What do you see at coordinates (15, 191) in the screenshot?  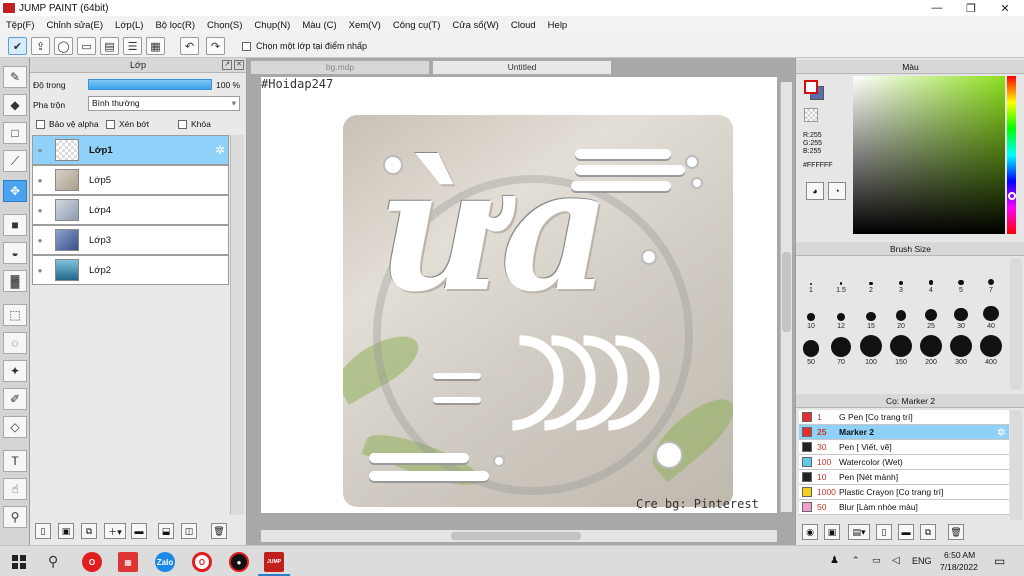 I see `move-tool-icon: ✥` at bounding box center [15, 191].